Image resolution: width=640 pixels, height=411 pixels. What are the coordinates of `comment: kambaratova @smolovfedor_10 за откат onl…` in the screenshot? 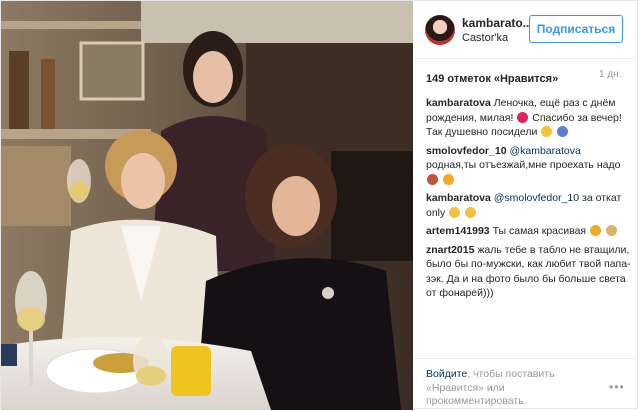 It's located at (529, 205).